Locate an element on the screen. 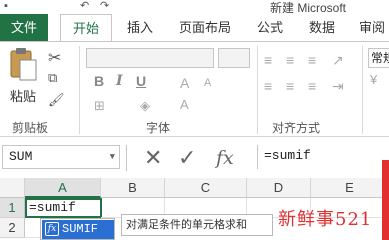  format-painter-icon: 🖌 is located at coordinates (56, 100).